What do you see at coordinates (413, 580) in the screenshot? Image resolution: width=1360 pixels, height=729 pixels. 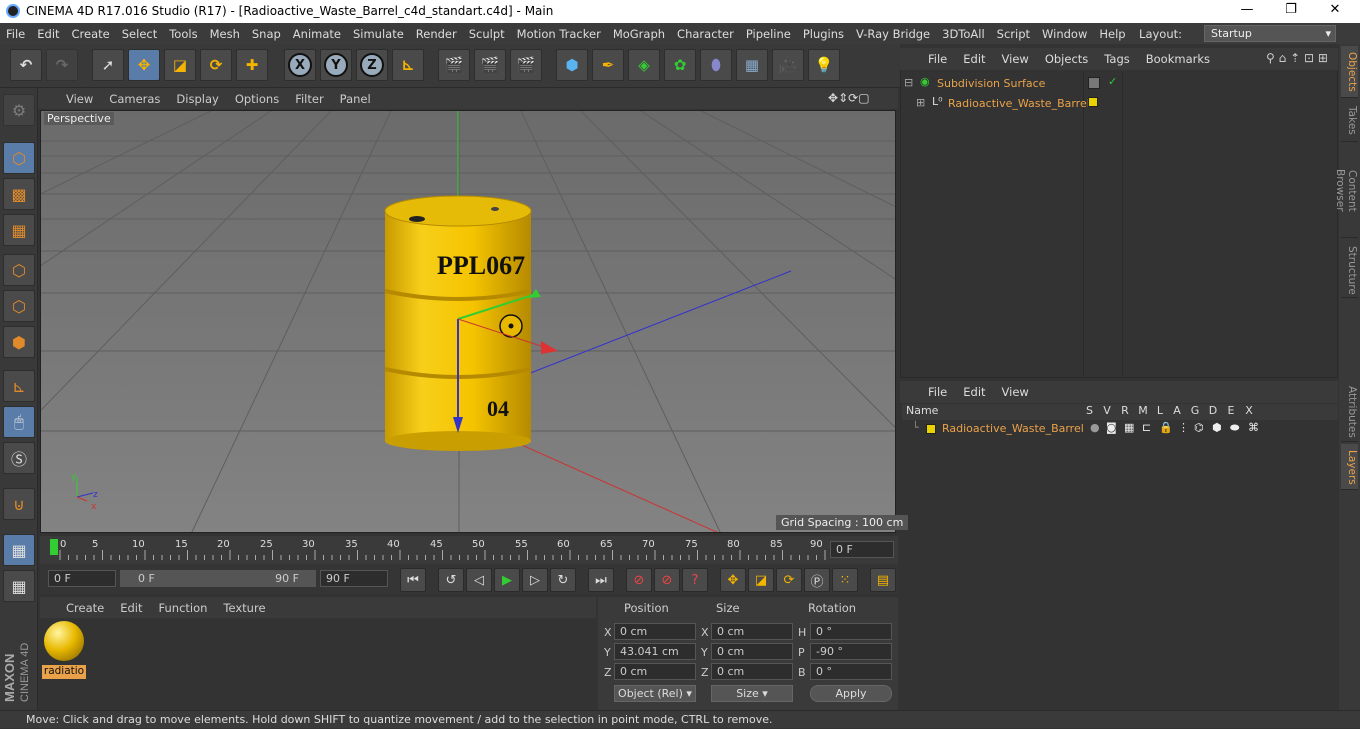 I see `go-to-start-button: ⏮` at bounding box center [413, 580].